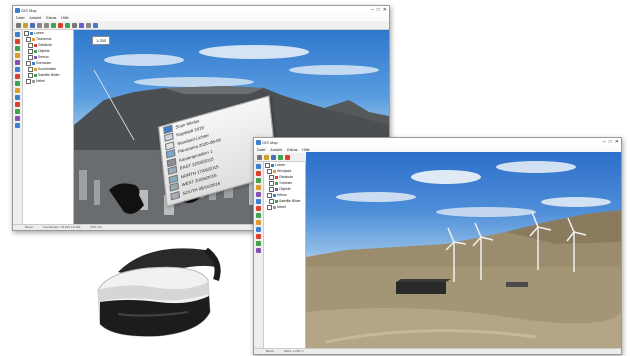 The width and height of the screenshot is (630, 356). Describe the element at coordinates (293, 351) in the screenshot. I see `status-elevation: Höhe: 1.245 m` at that location.